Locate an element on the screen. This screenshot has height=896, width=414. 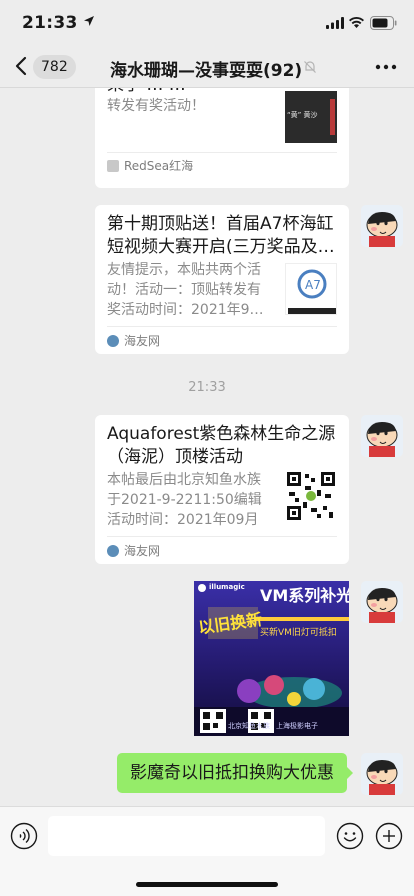
qr-code-thumbnail is located at coordinates (311, 496).